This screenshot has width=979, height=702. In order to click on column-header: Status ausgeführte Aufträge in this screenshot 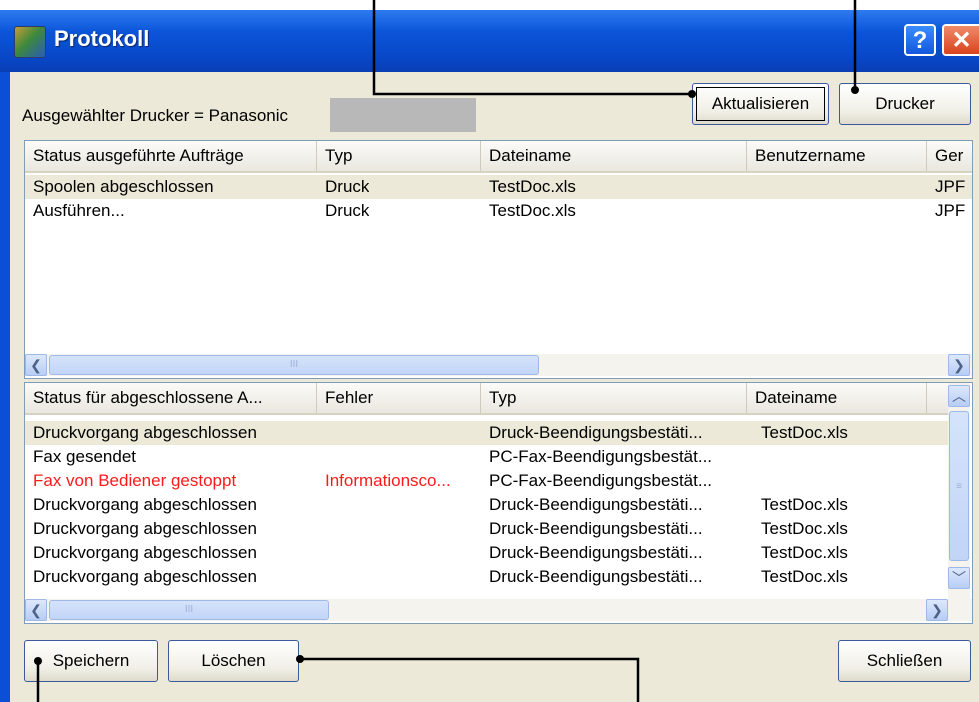, I will do `click(171, 156)`.